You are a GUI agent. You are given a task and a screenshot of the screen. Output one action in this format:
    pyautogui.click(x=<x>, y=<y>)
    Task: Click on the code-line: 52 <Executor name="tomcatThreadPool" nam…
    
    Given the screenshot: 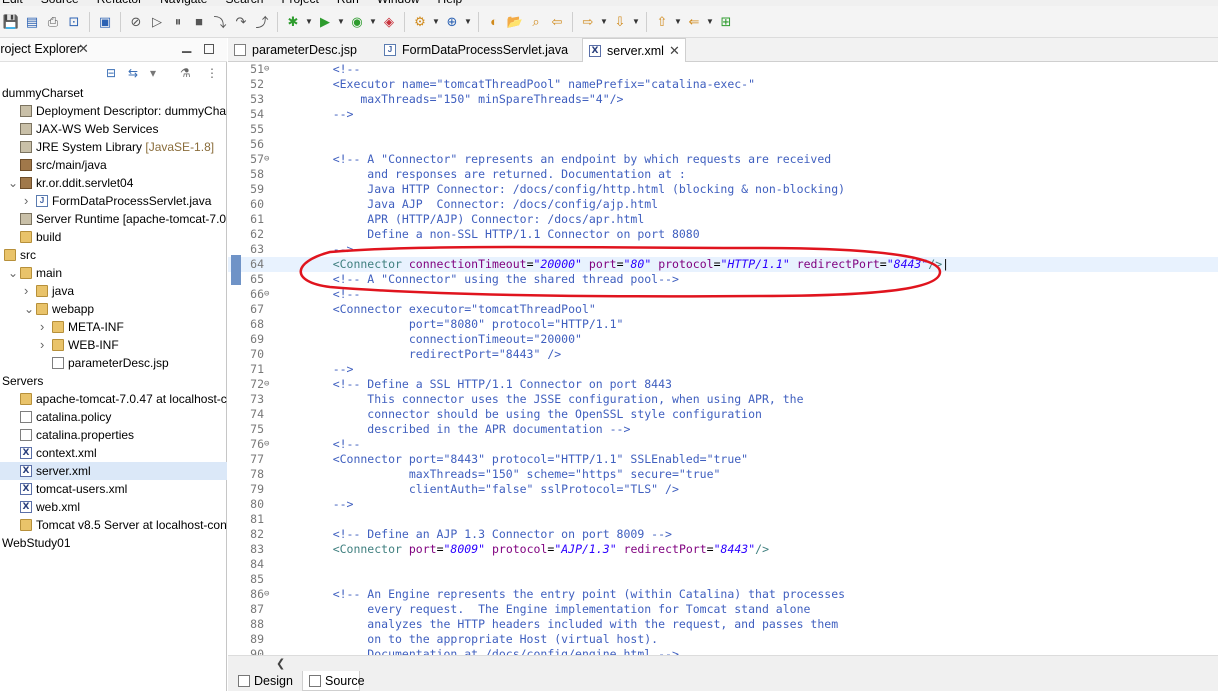 What is the action you would take?
    pyautogui.click(x=723, y=84)
    